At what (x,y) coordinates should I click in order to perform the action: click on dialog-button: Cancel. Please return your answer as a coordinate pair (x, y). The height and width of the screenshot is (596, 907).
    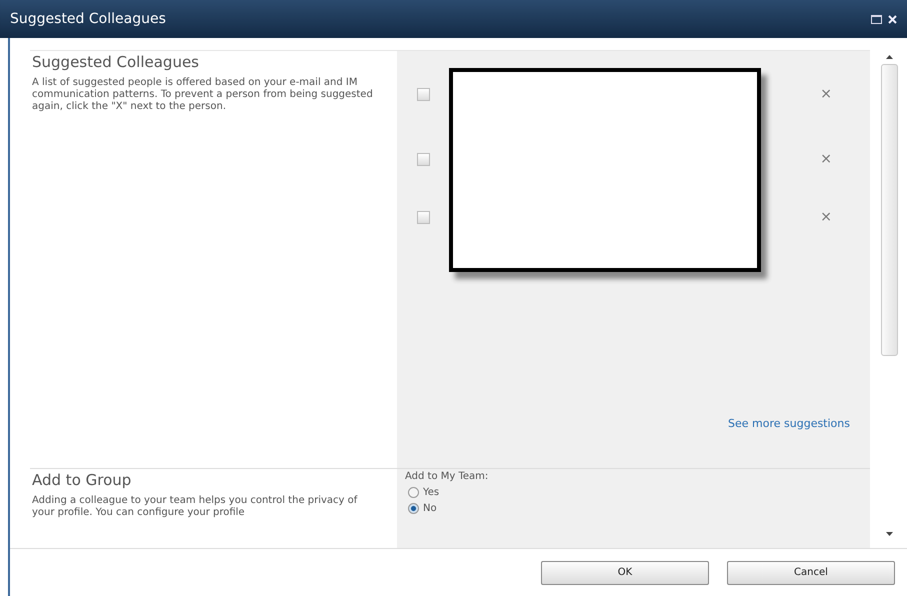
    Looking at the image, I should click on (811, 572).